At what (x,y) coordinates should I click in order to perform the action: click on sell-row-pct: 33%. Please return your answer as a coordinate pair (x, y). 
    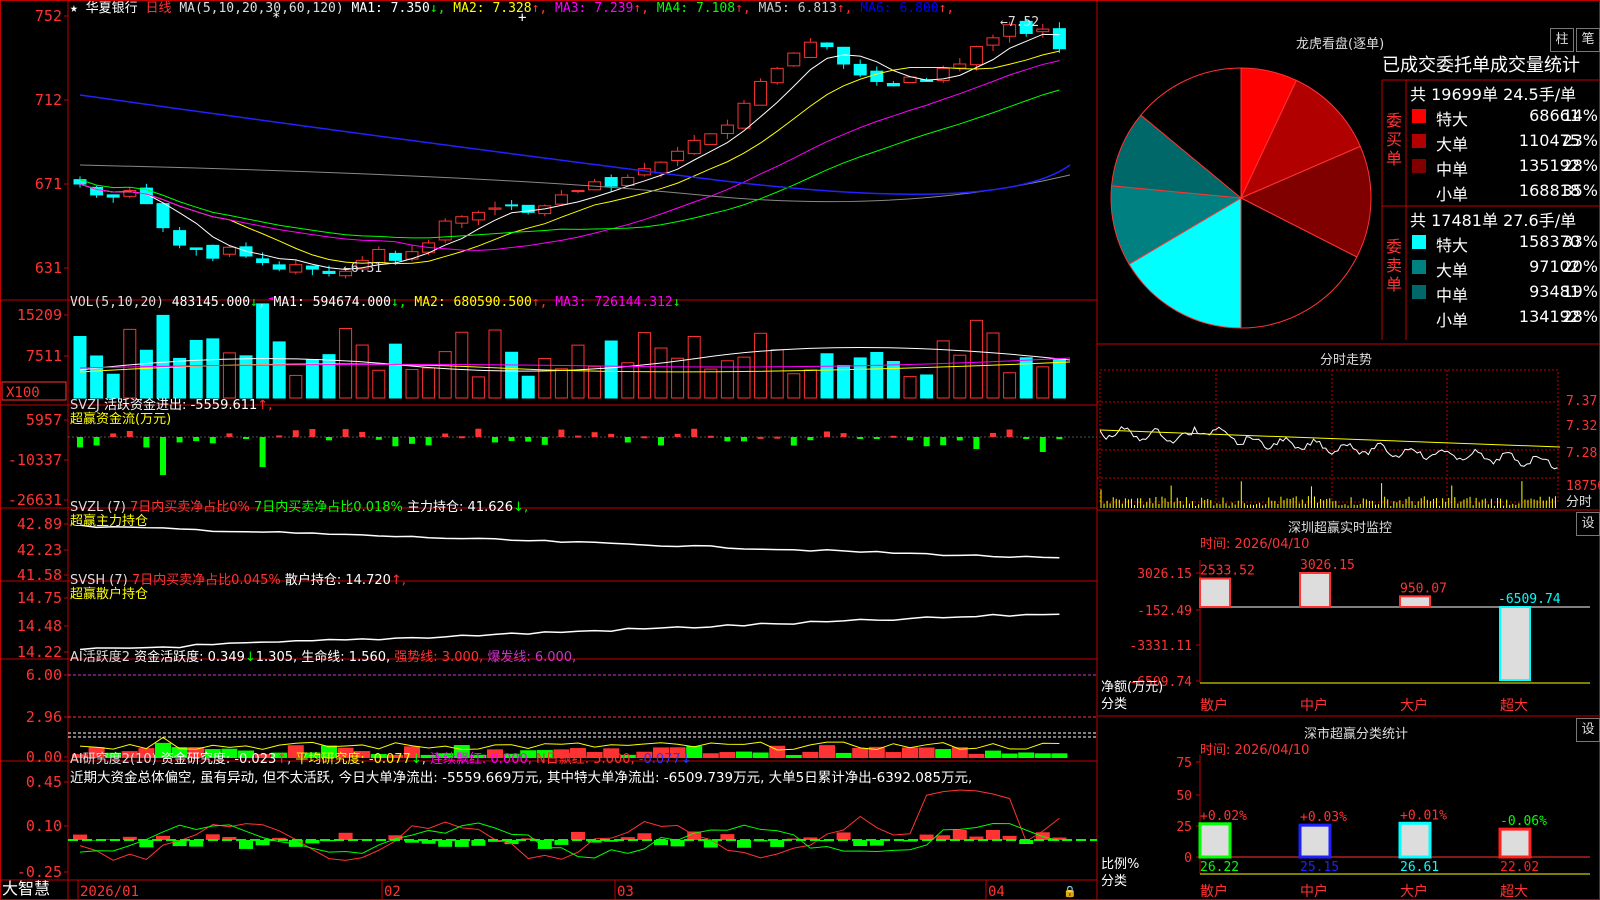
    Looking at the image, I should click on (1580, 241).